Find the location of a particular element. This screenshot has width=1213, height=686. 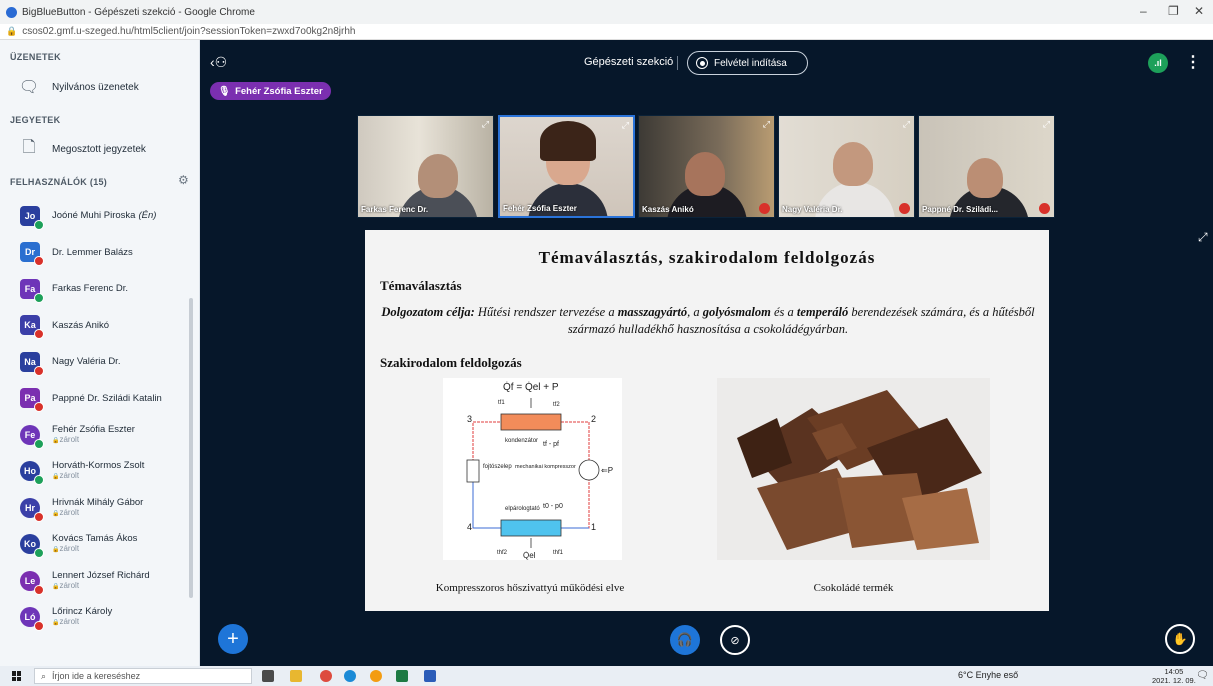

user-list-item: Ka Kaszás Anikó is located at coordinates (95, 325).